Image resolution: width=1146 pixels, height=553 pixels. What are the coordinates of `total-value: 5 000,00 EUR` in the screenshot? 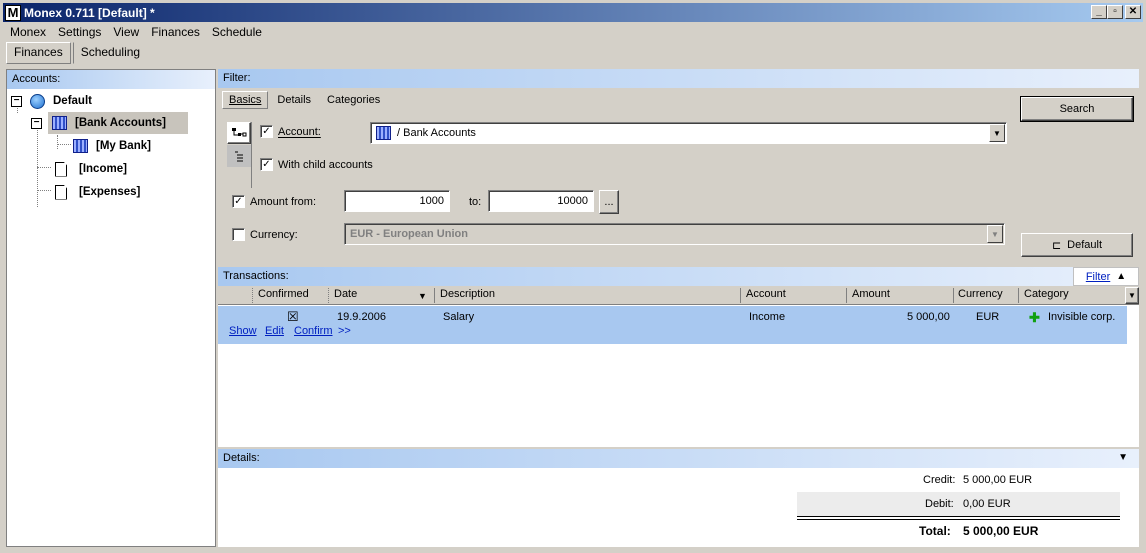 It's located at (1001, 531).